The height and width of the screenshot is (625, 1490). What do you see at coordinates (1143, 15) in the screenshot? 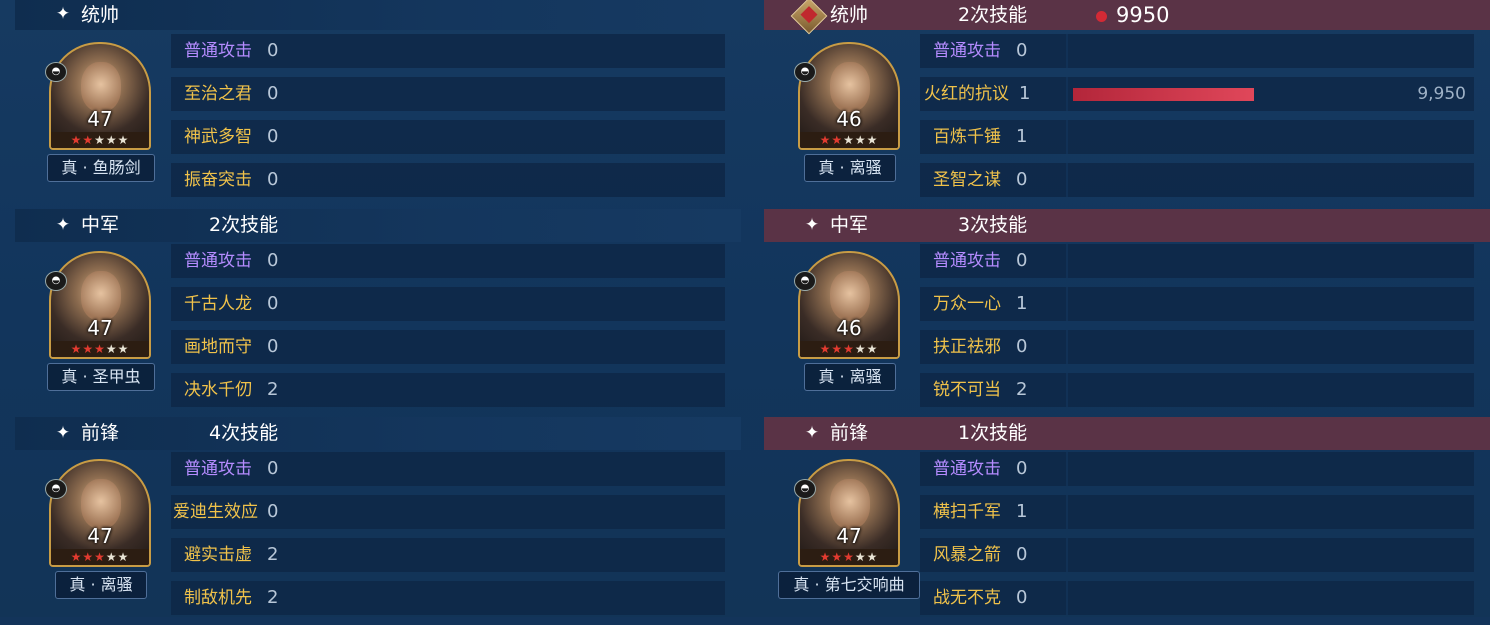
I see `damage-total: 9950` at bounding box center [1143, 15].